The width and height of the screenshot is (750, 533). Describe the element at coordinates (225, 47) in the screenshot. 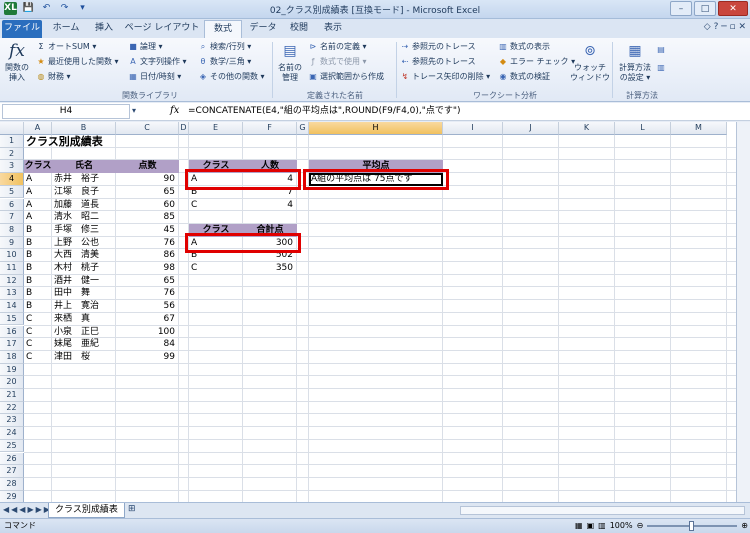

I see `lookup-button: ⌕ 検索/行列 ▾` at that location.